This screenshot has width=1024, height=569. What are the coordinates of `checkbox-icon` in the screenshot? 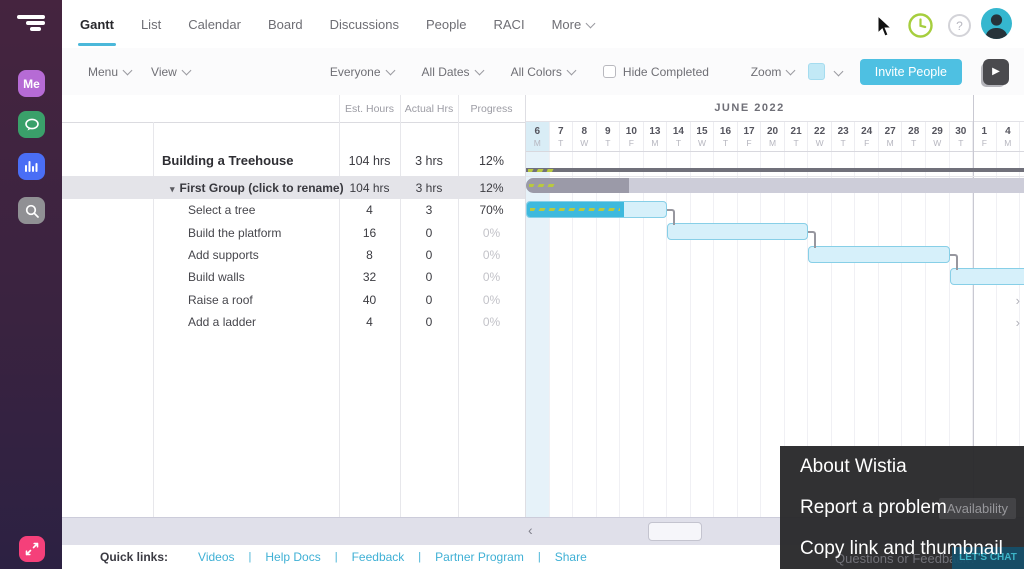 It's located at (609, 71).